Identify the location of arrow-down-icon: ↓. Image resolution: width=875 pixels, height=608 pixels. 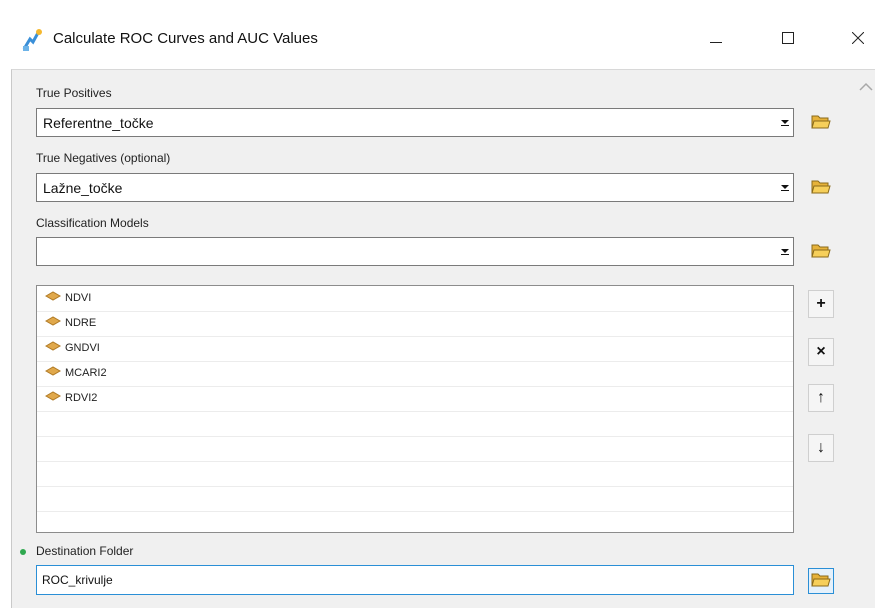
(821, 447).